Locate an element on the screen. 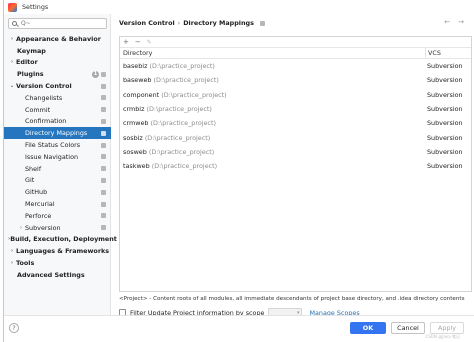 Image resolution: width=474 pixels, height=342 pixels. sidebar-item-label: Plugins is located at coordinates (30, 74).